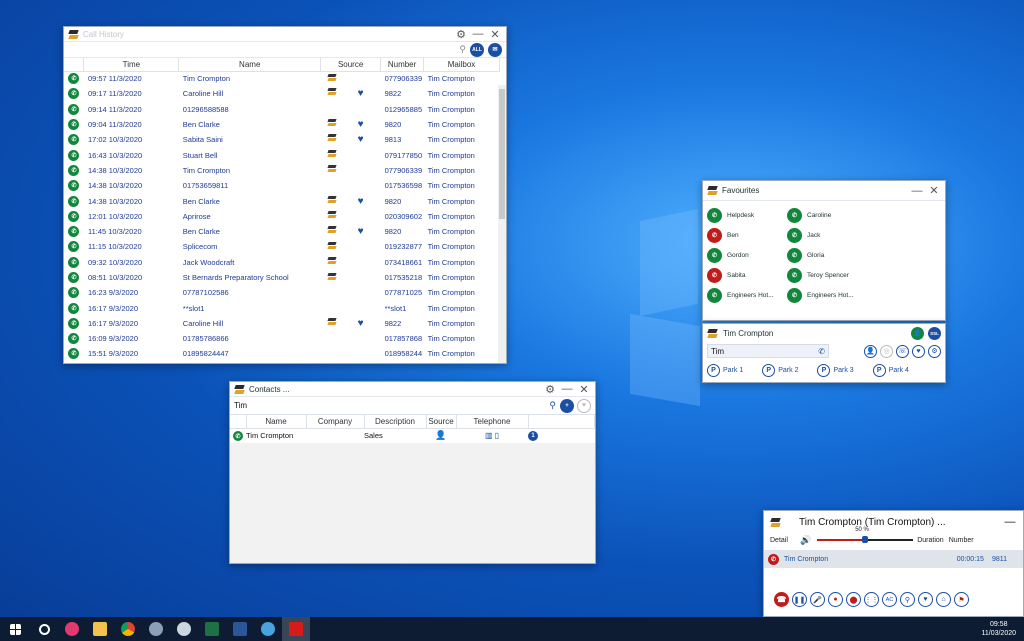 This screenshot has height=641, width=1024. Describe the element at coordinates (817, 599) in the screenshot. I see `mute-microphone-icon: 🎤` at that location.